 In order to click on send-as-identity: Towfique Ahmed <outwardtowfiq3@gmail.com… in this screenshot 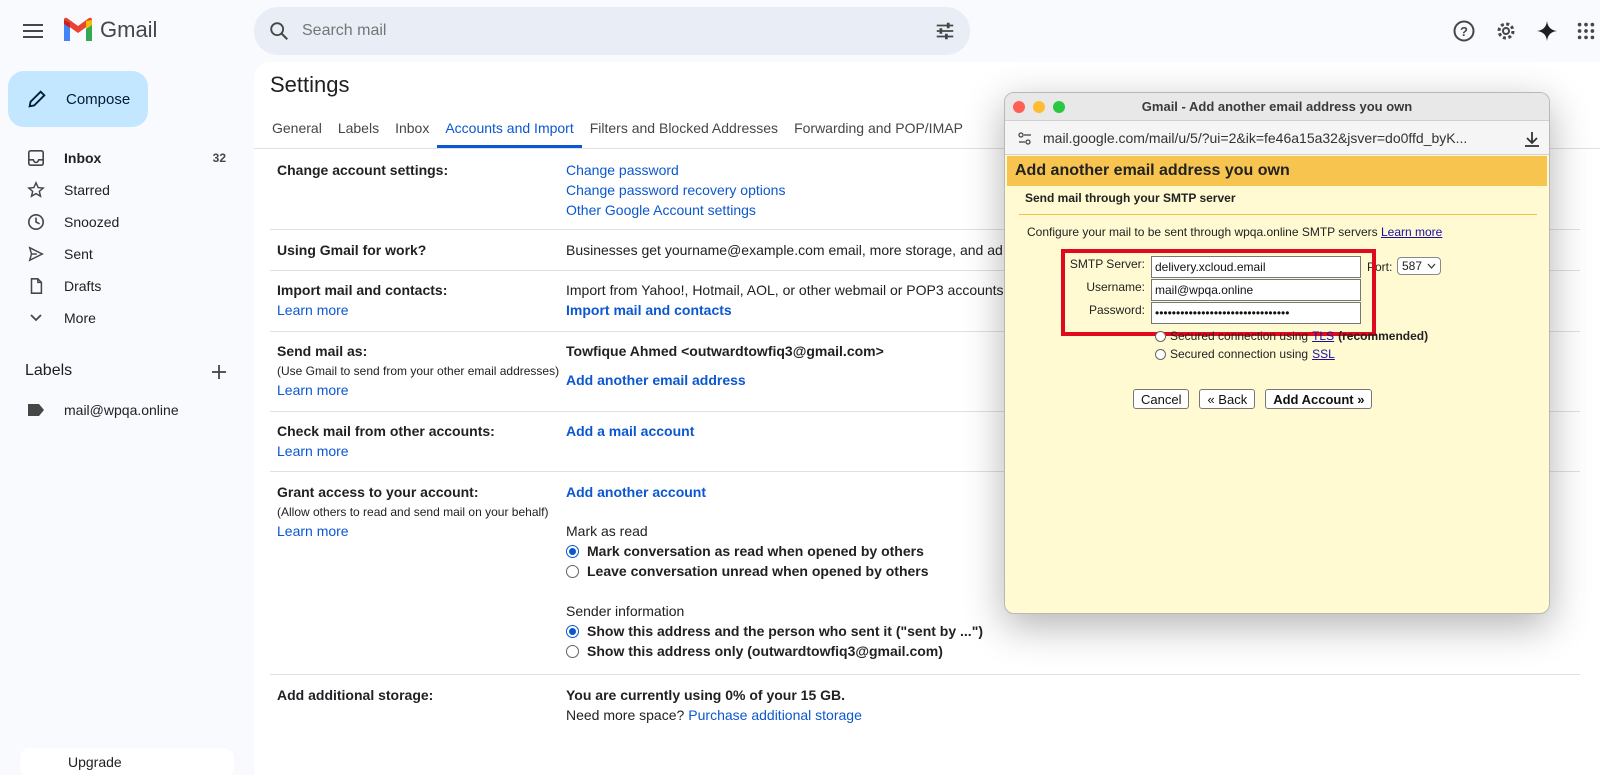, I will do `click(725, 351)`.